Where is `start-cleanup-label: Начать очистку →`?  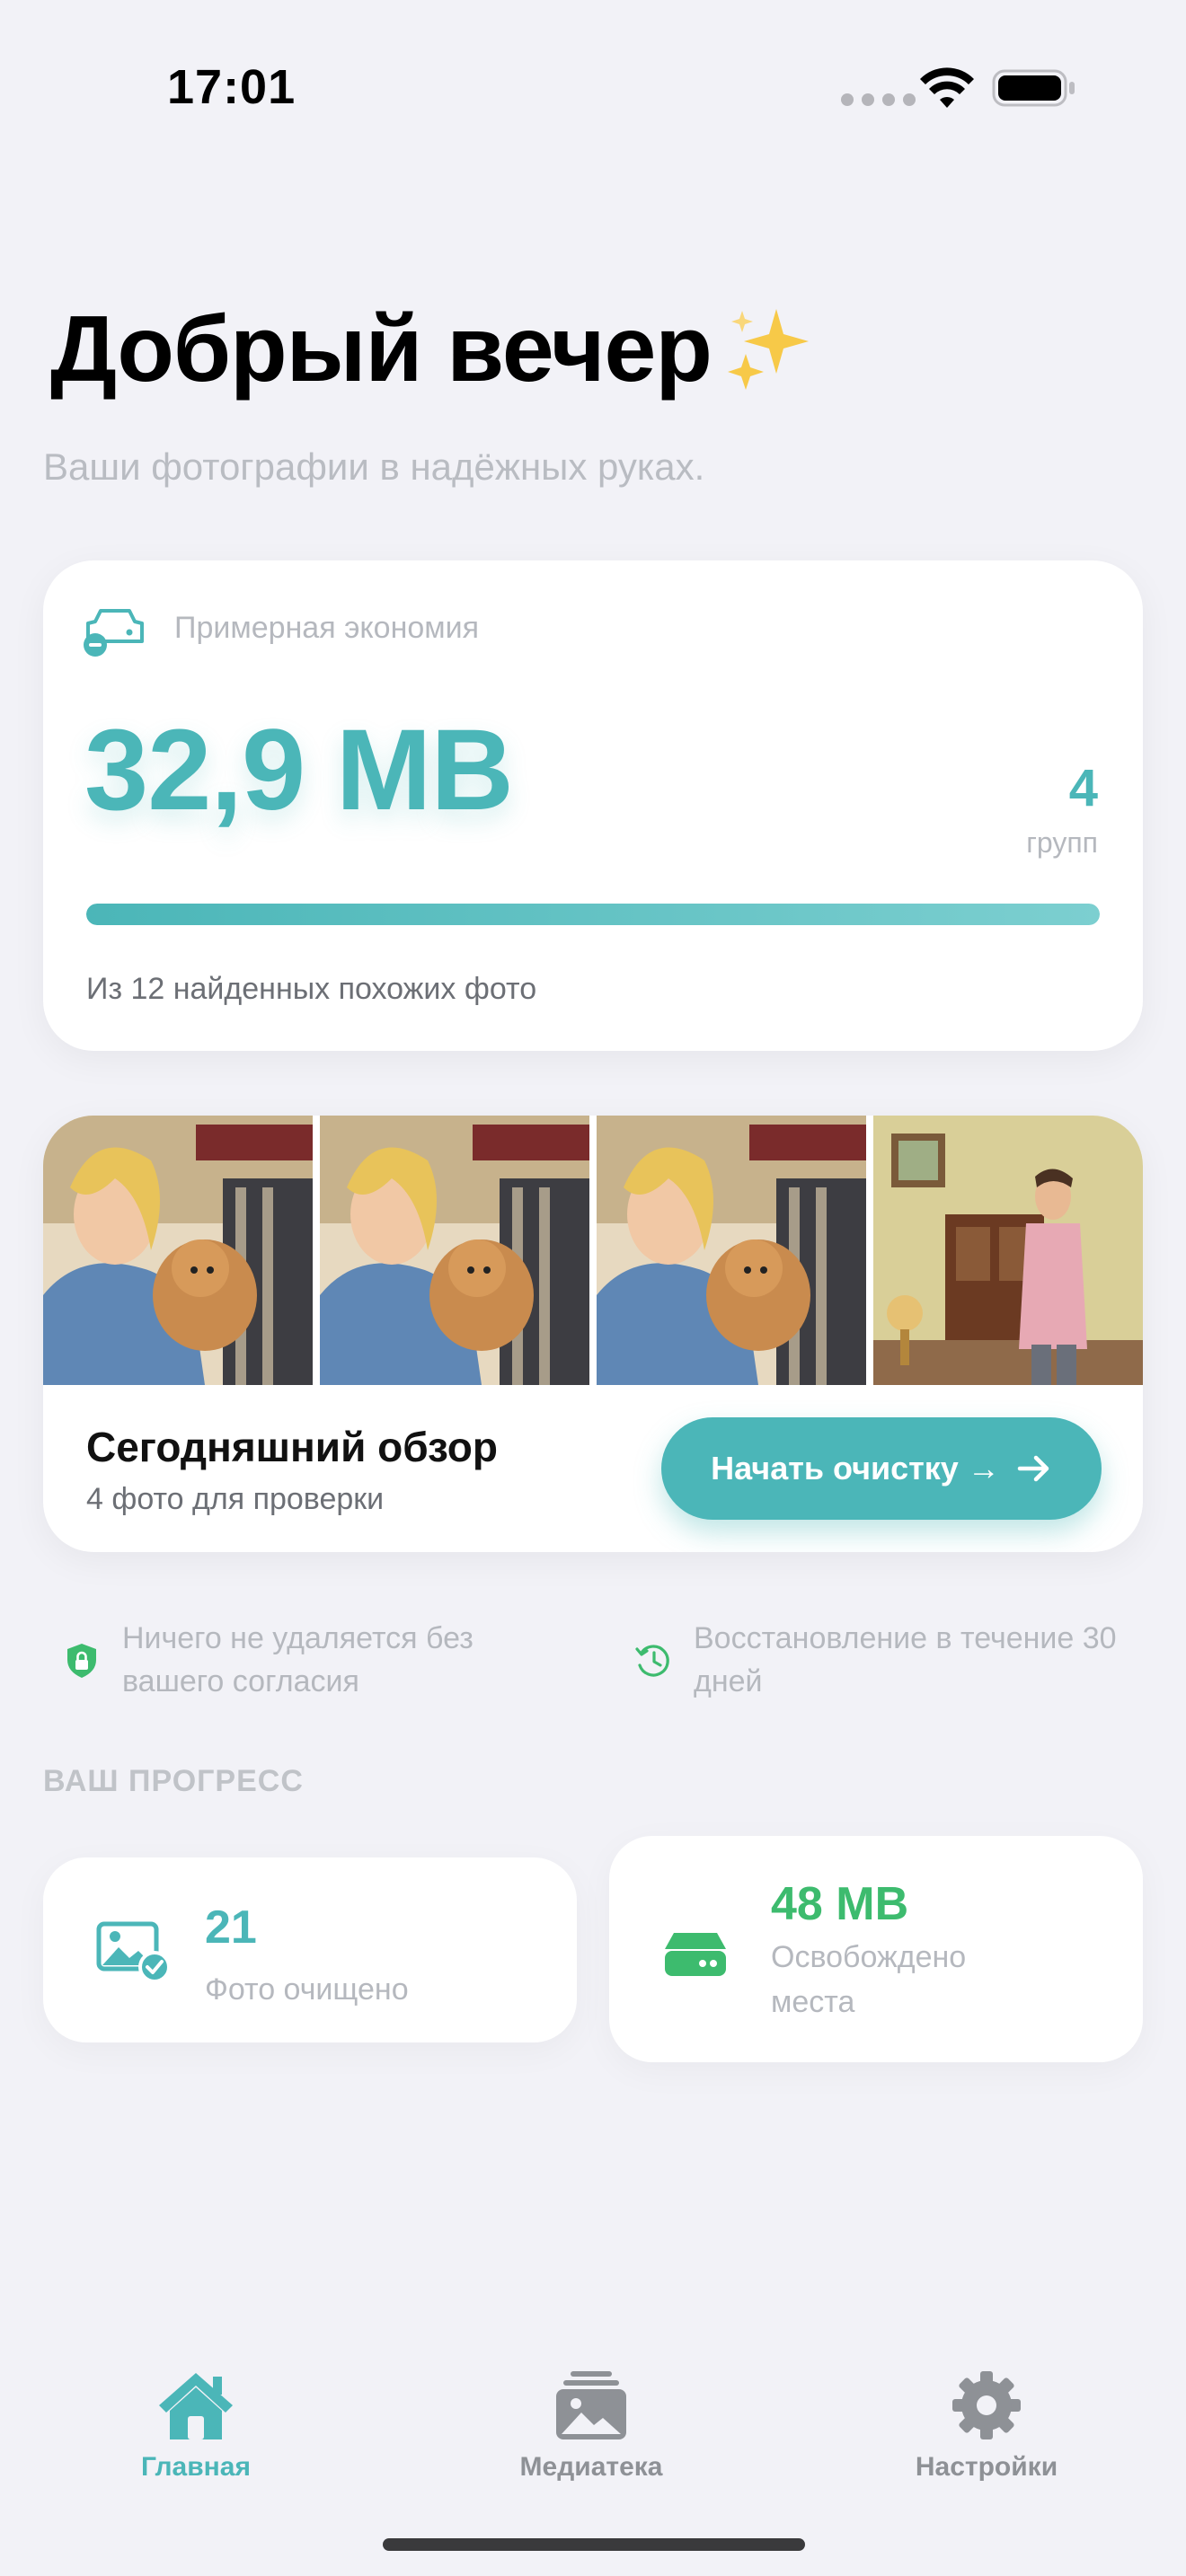
start-cleanup-label: Начать очистку → is located at coordinates (855, 1468).